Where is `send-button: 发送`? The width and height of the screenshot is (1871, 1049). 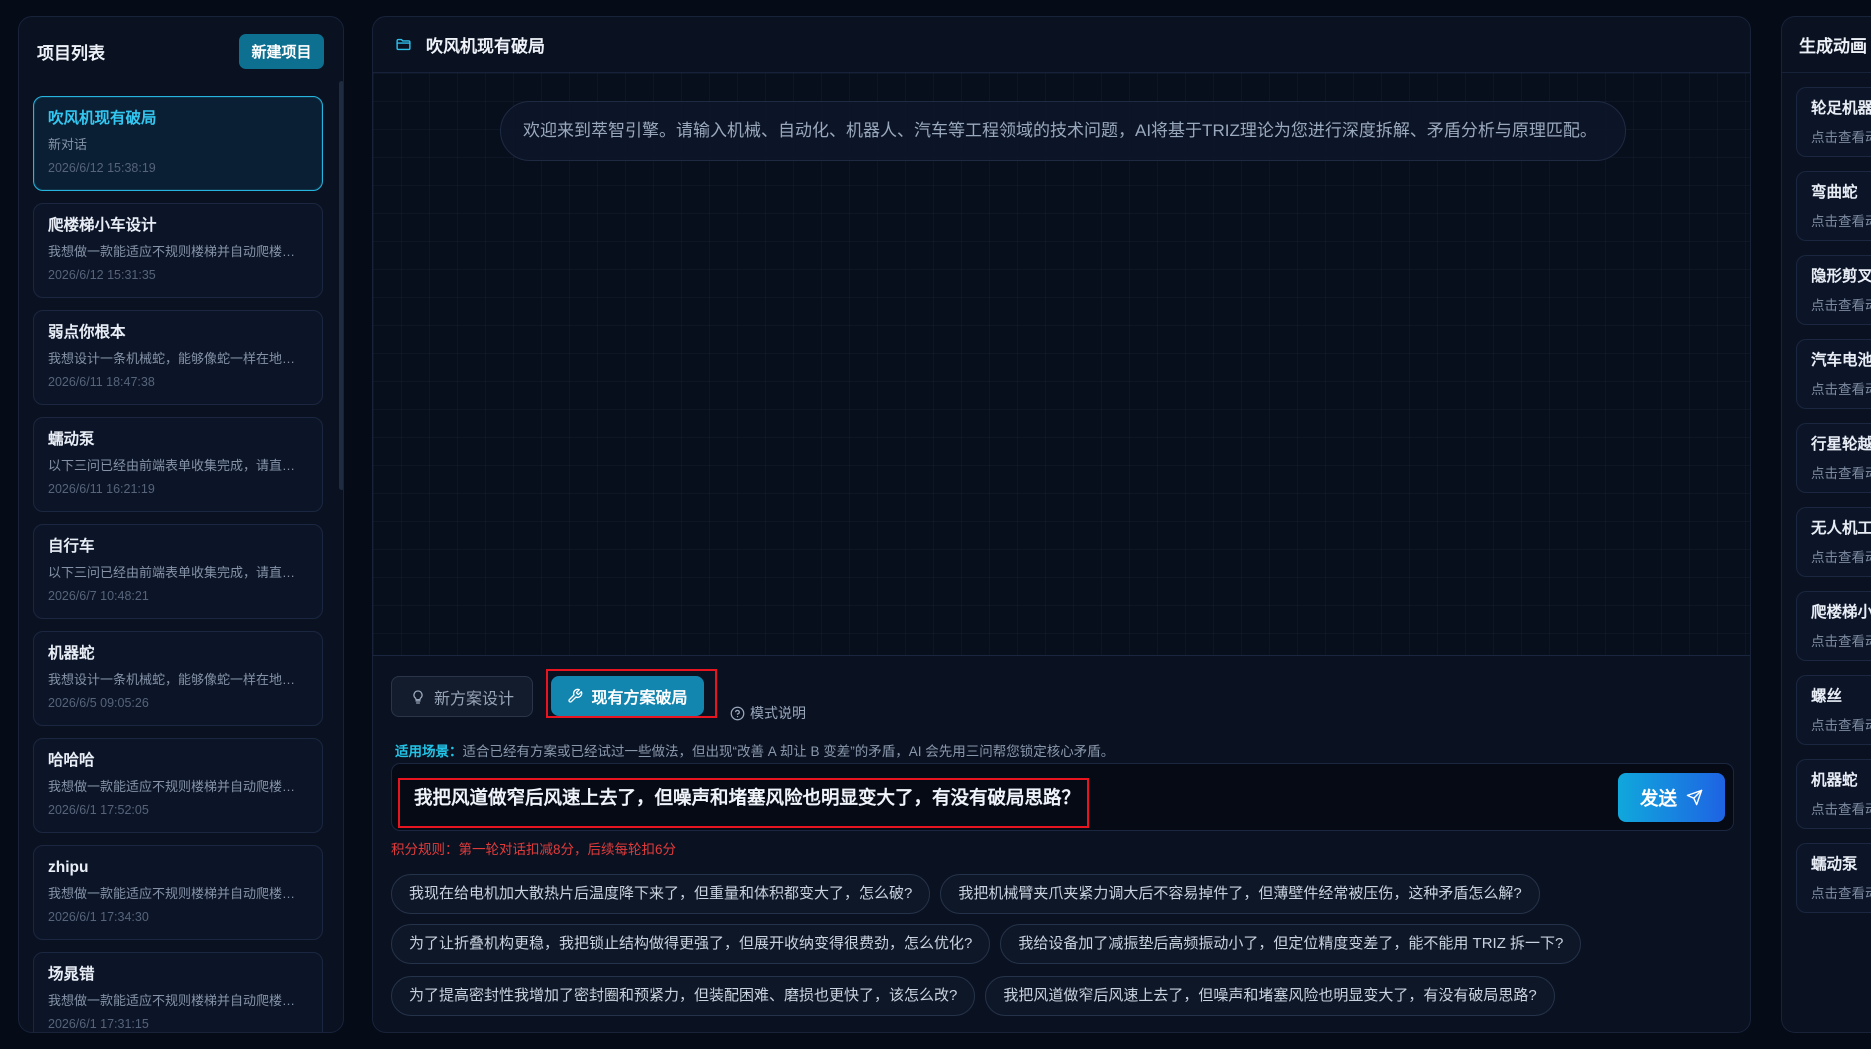
send-button: 发送 is located at coordinates (1671, 797).